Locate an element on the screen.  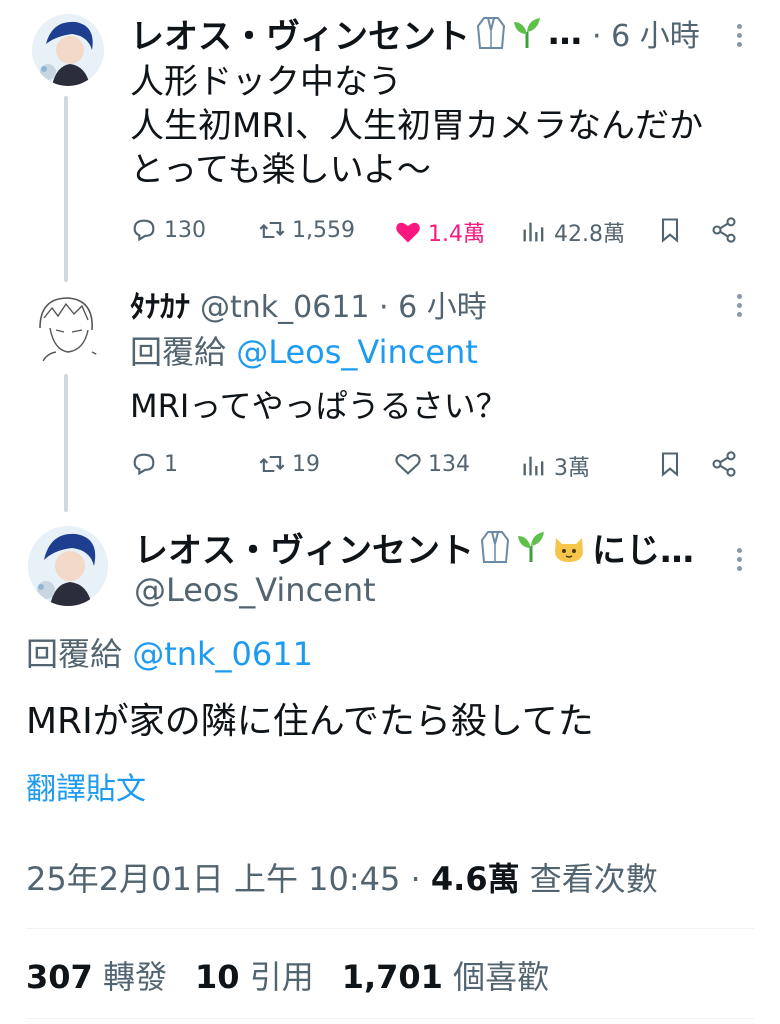
like-button: 1.4萬 is located at coordinates (439, 232).